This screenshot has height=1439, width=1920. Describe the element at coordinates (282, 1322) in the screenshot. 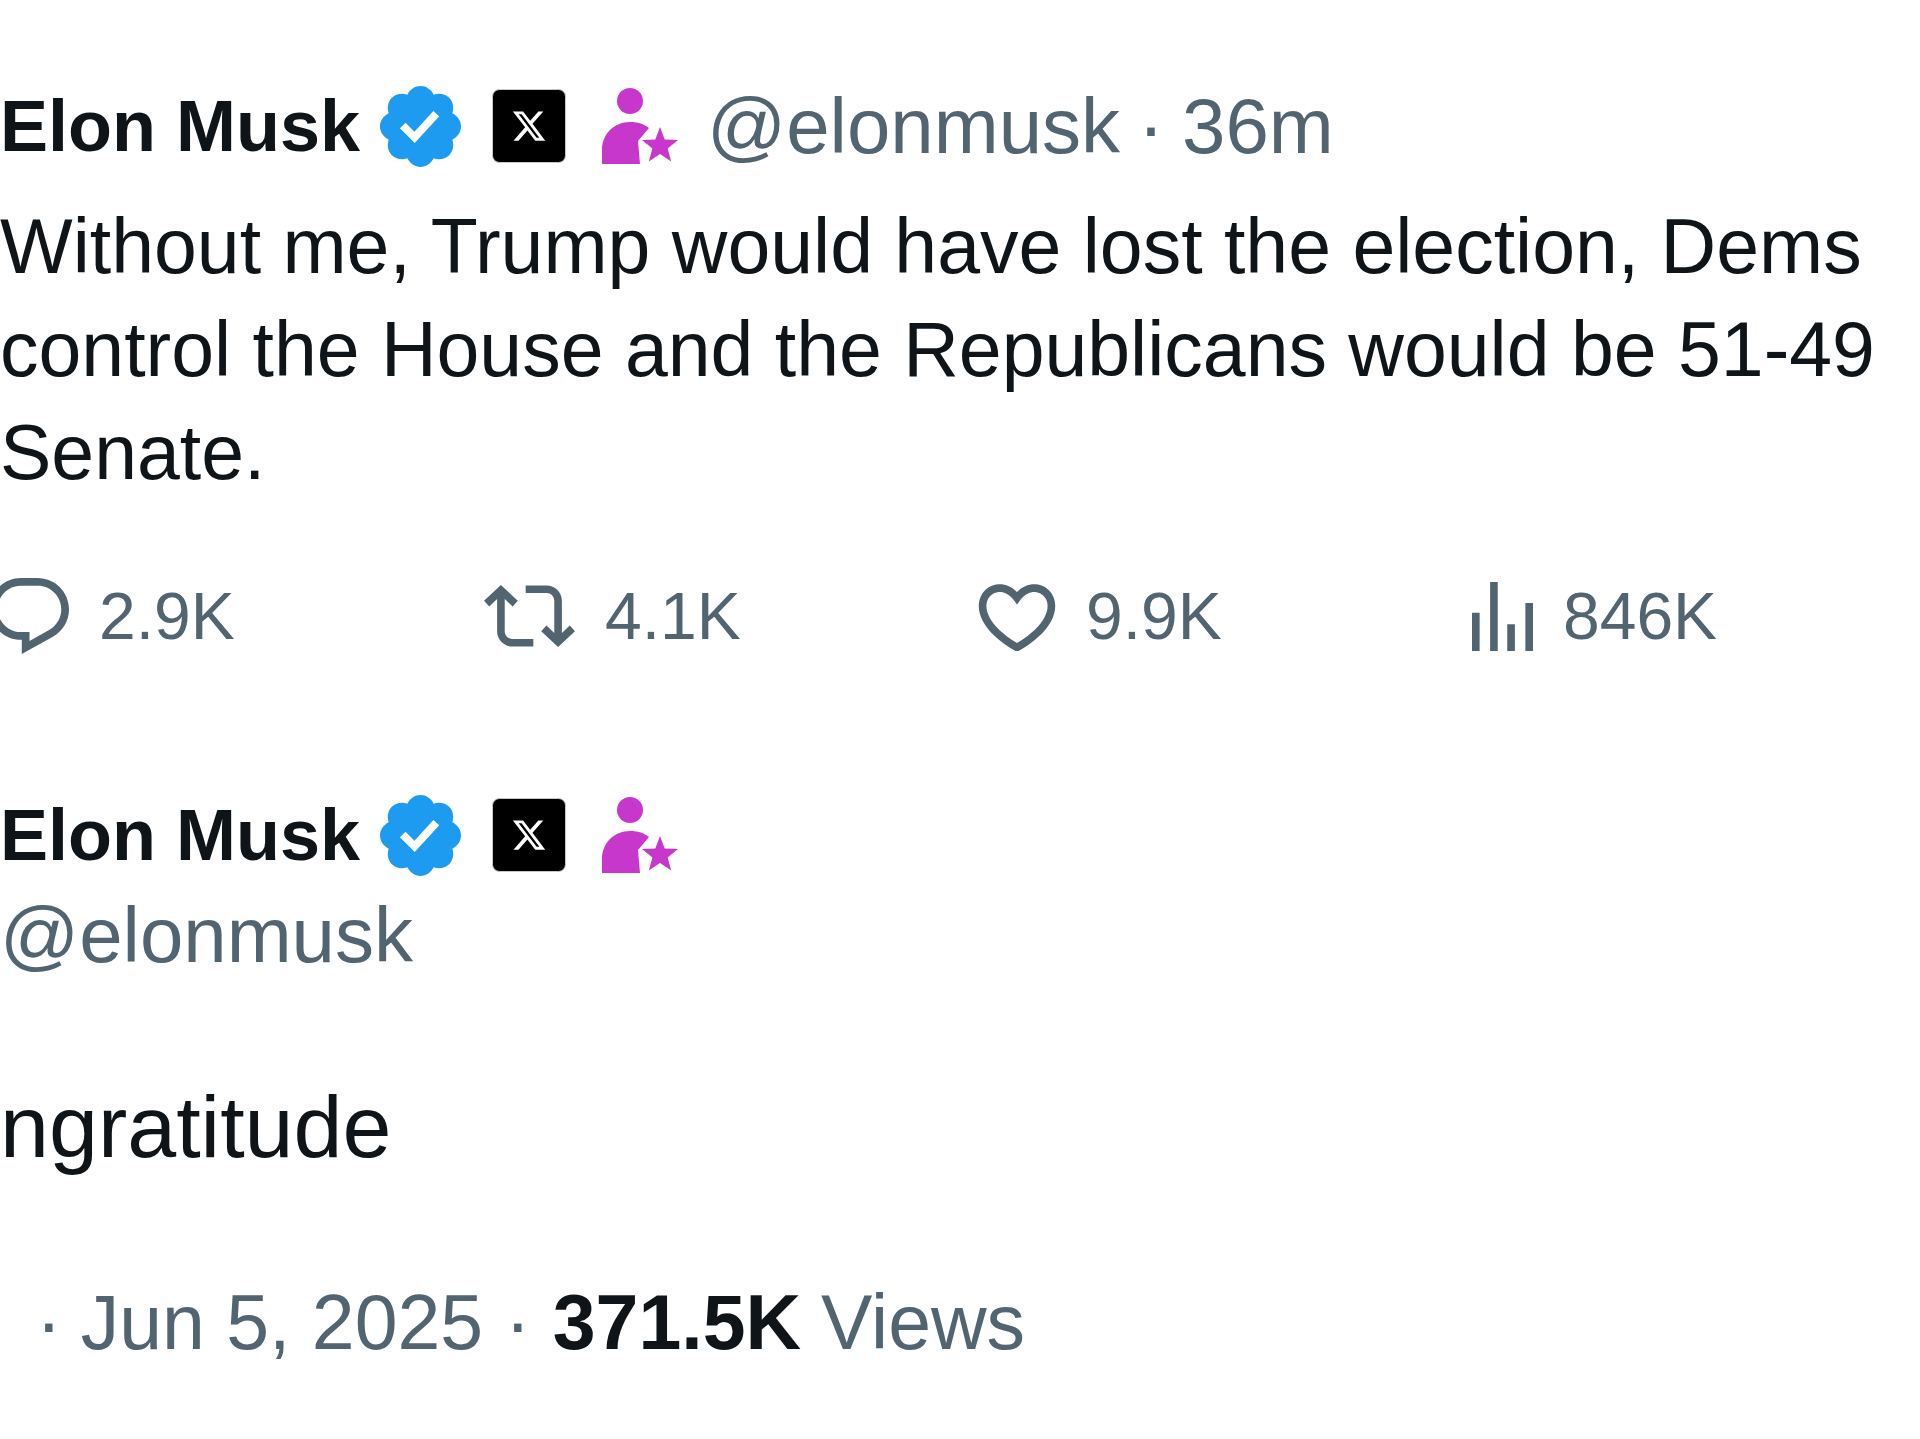

I see `post-date: Jun 5, 2025` at that location.